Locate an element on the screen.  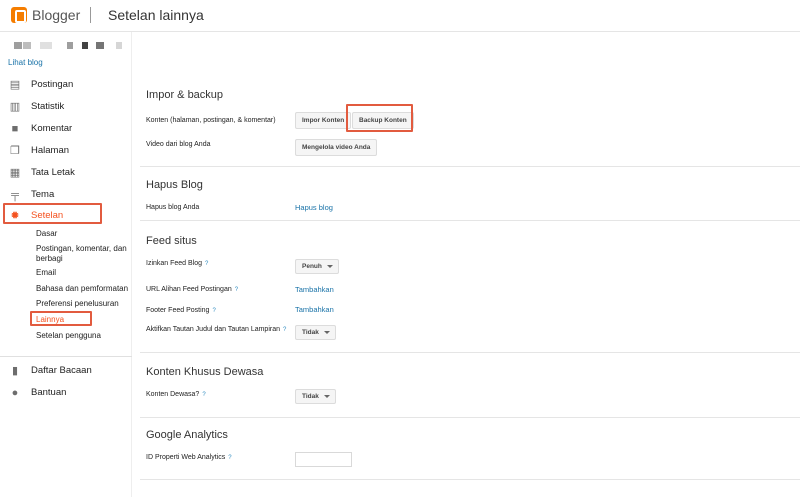
analytics-label: ID Properti Web Analytics? is located at coordinates (189, 457).